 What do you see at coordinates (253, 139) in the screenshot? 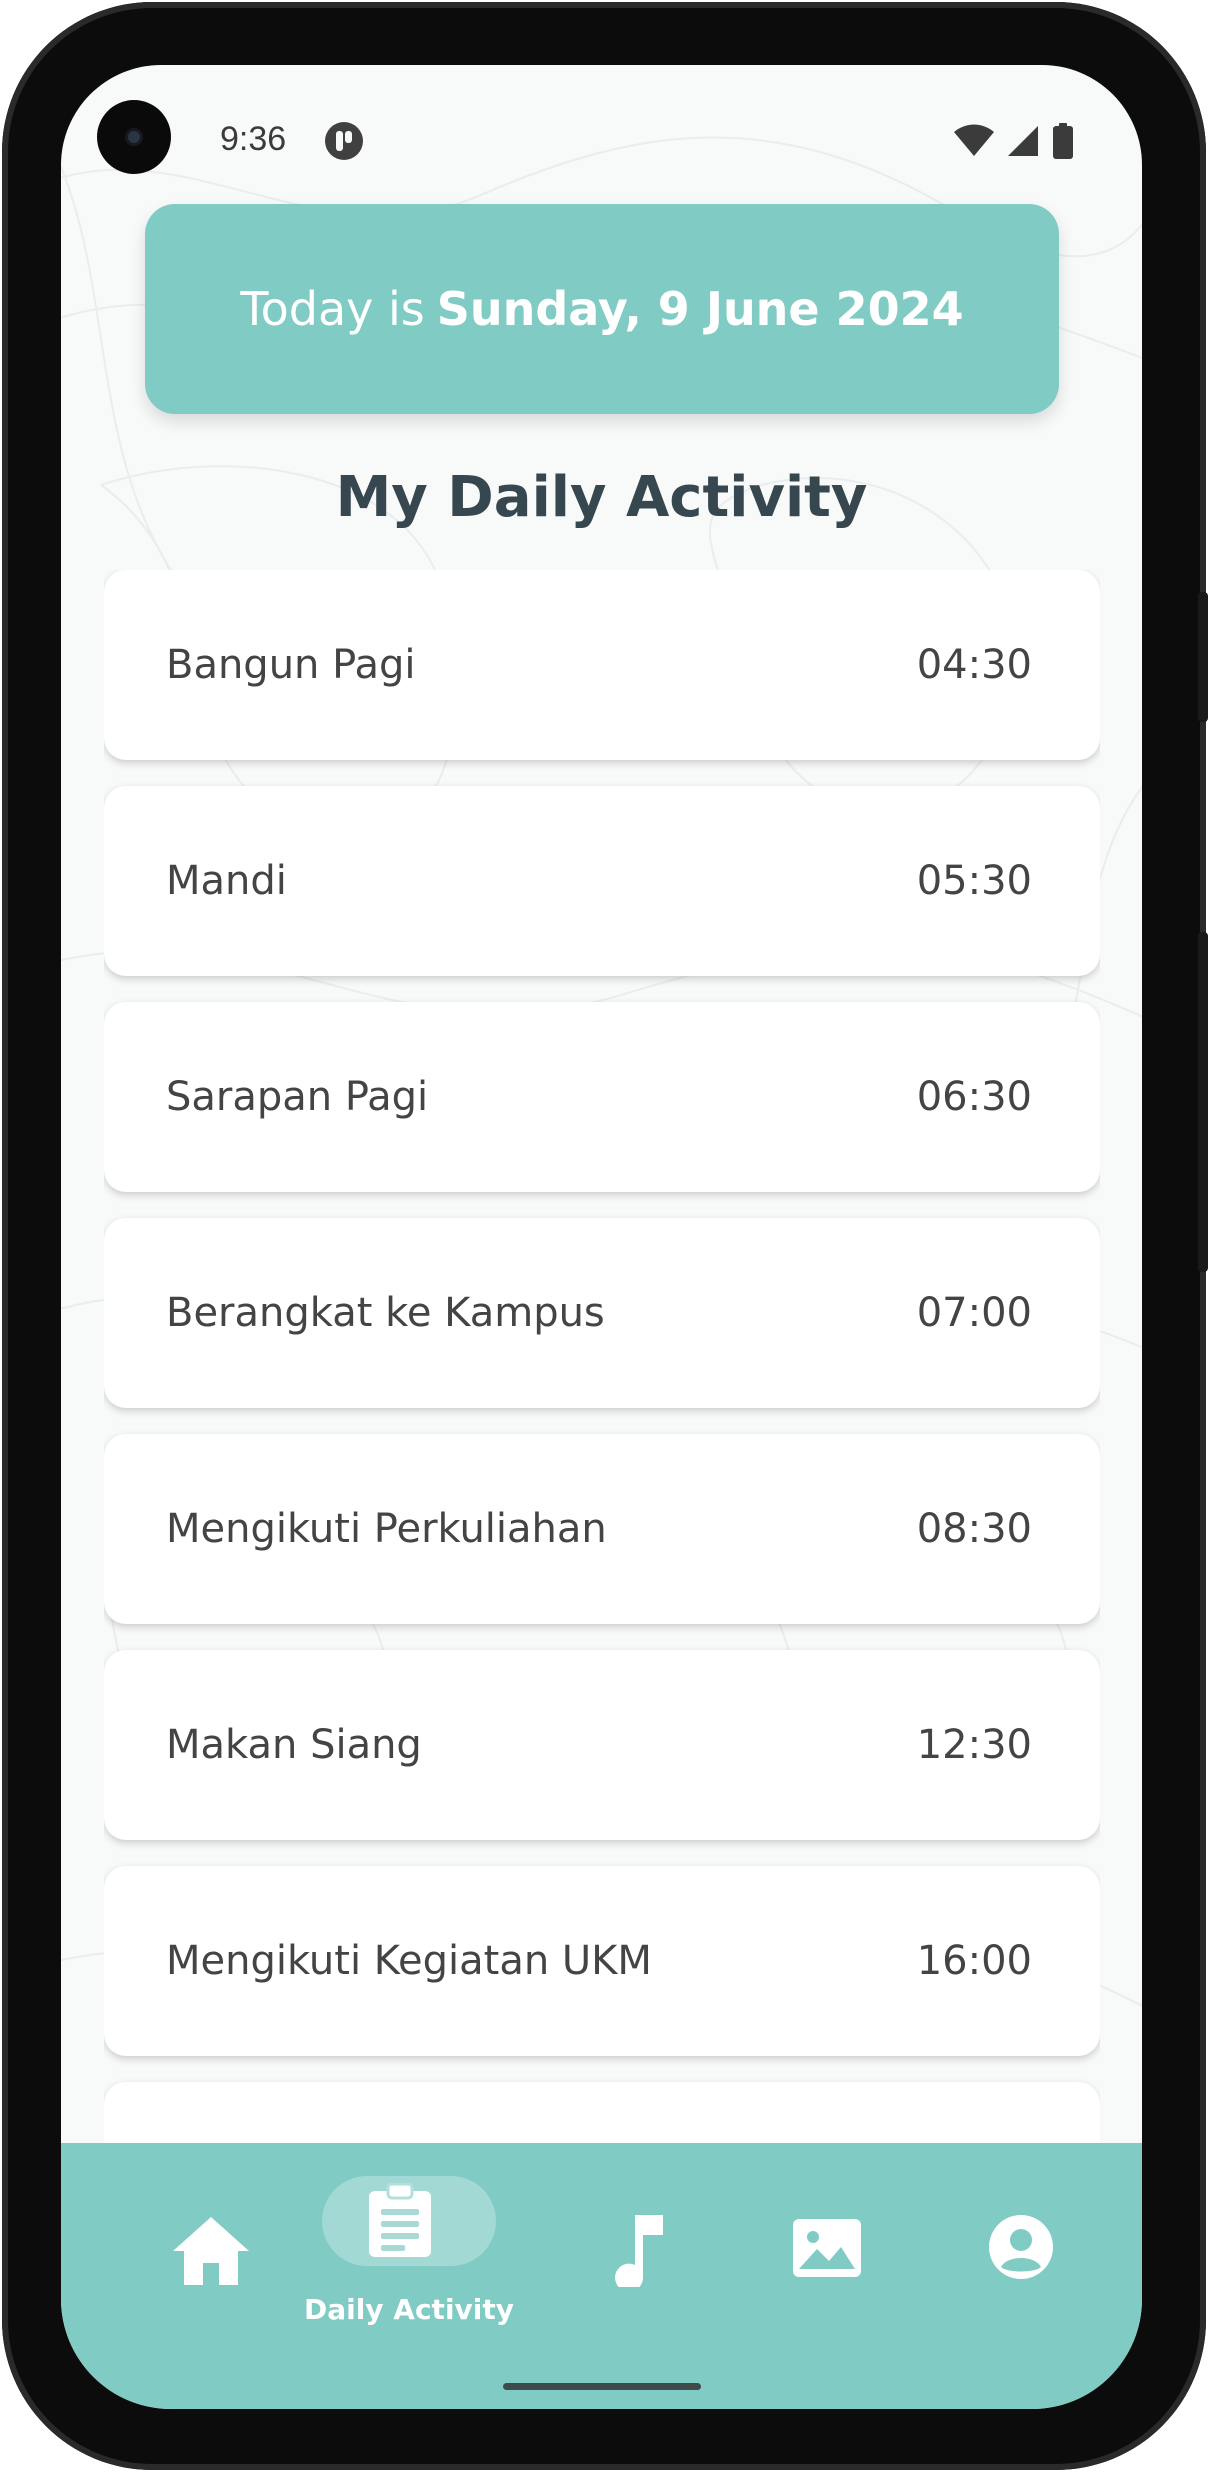
I see `status-time: 9:36` at bounding box center [253, 139].